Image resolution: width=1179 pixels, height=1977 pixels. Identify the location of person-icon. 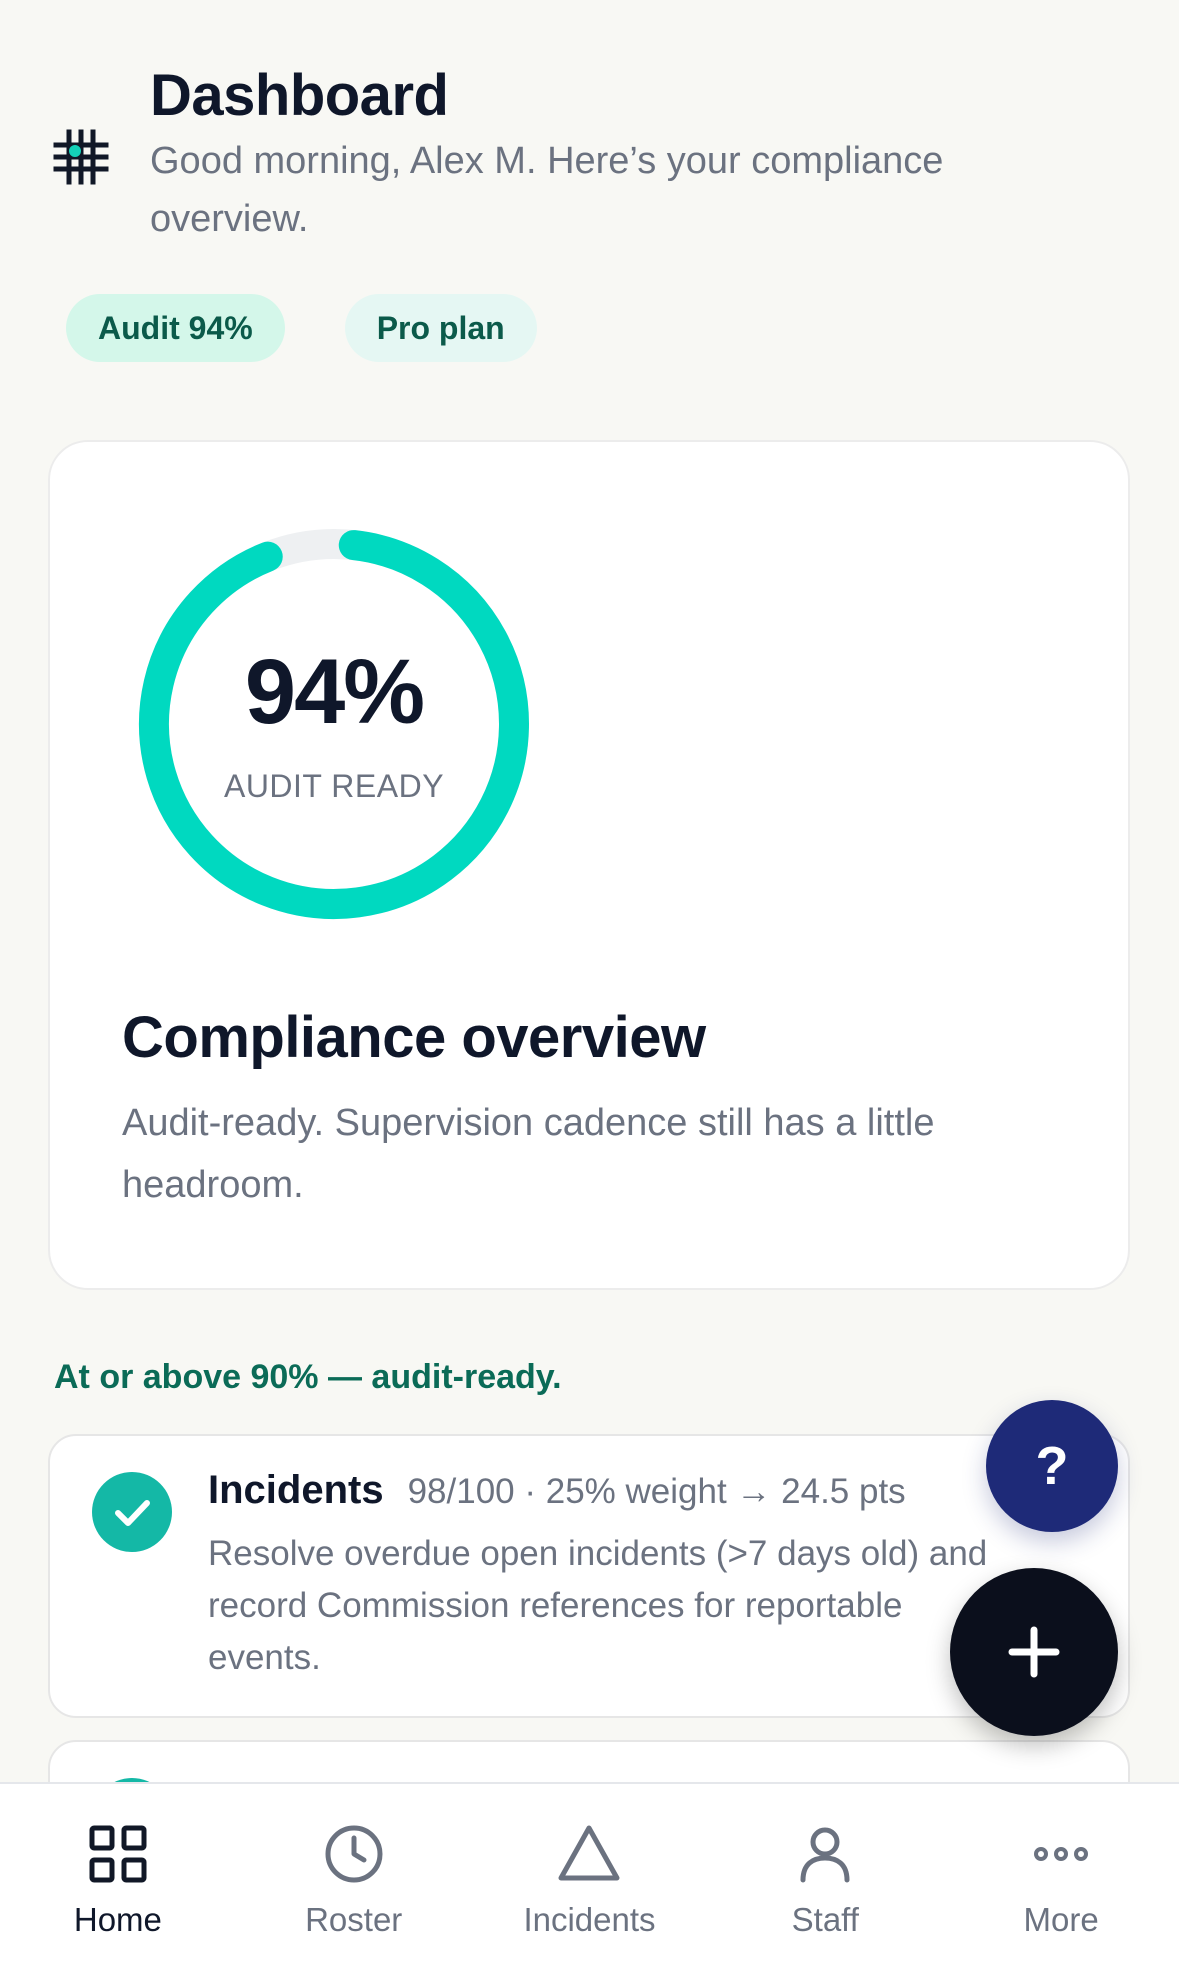
(825, 1855).